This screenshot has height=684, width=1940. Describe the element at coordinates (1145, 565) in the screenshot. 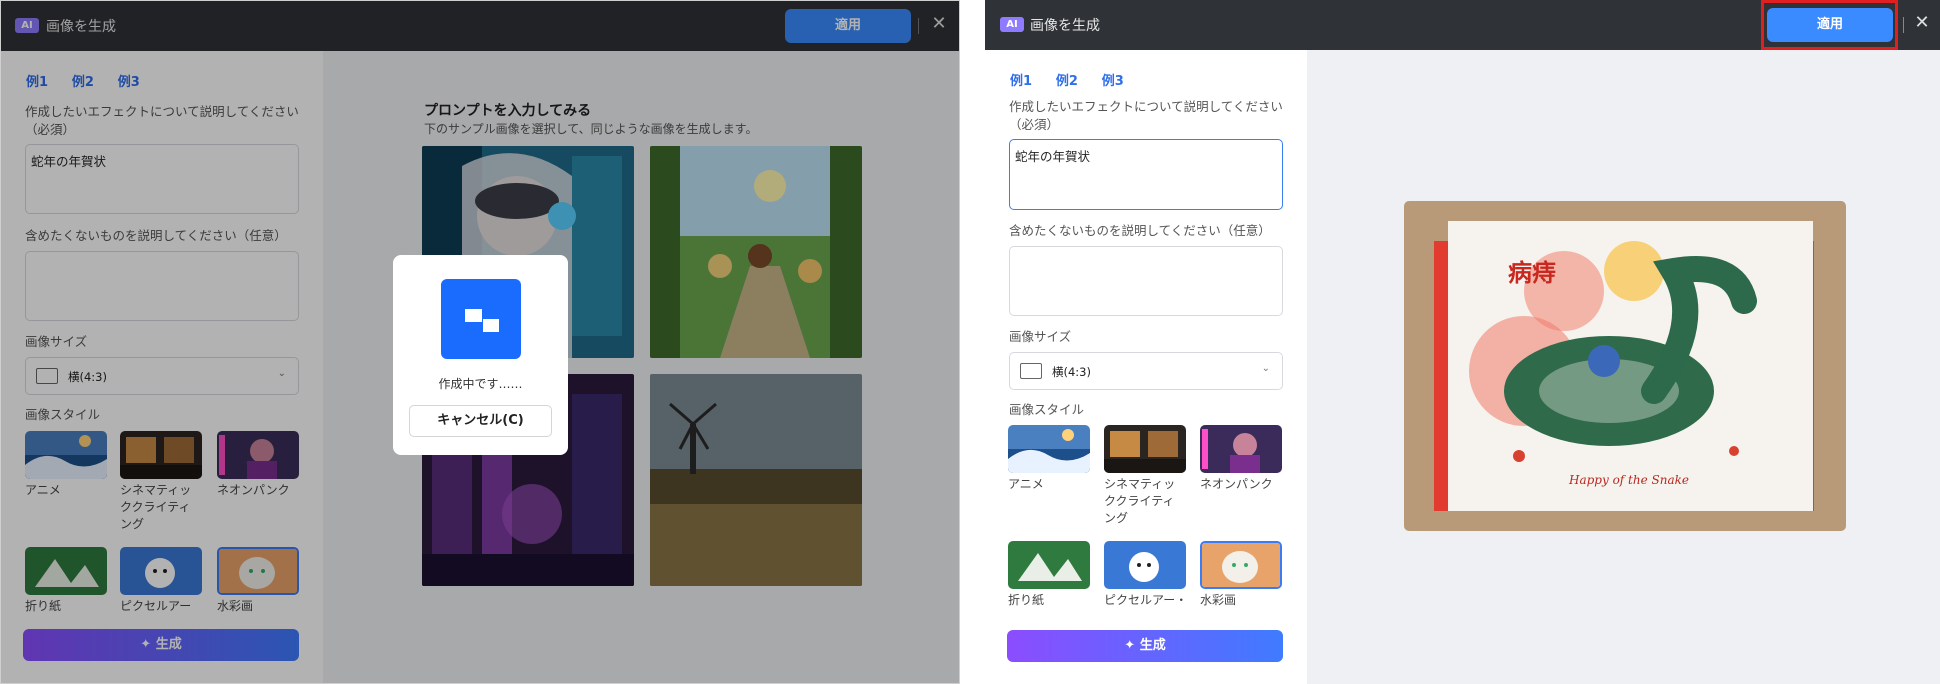

I see `style-thumb-pixelart` at that location.